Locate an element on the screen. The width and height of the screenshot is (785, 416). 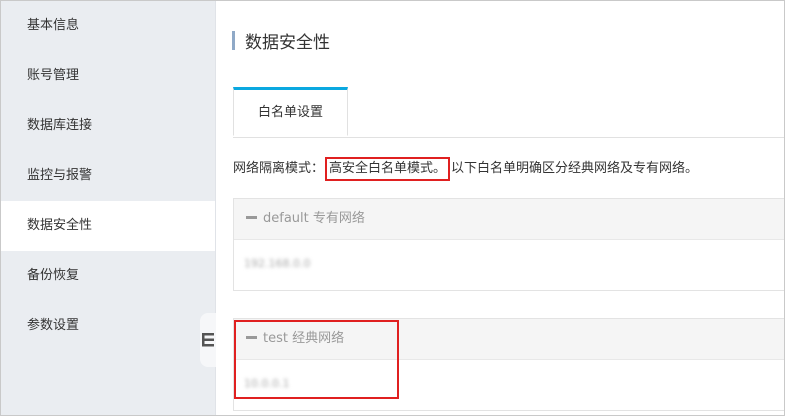
group-name: default is located at coordinates (286, 218).